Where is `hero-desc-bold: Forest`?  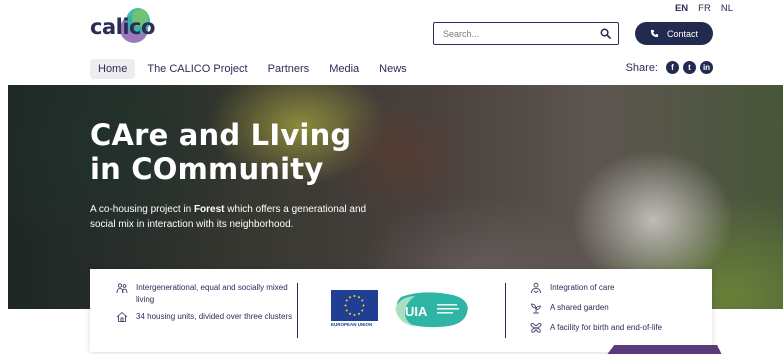 hero-desc-bold: Forest is located at coordinates (209, 209).